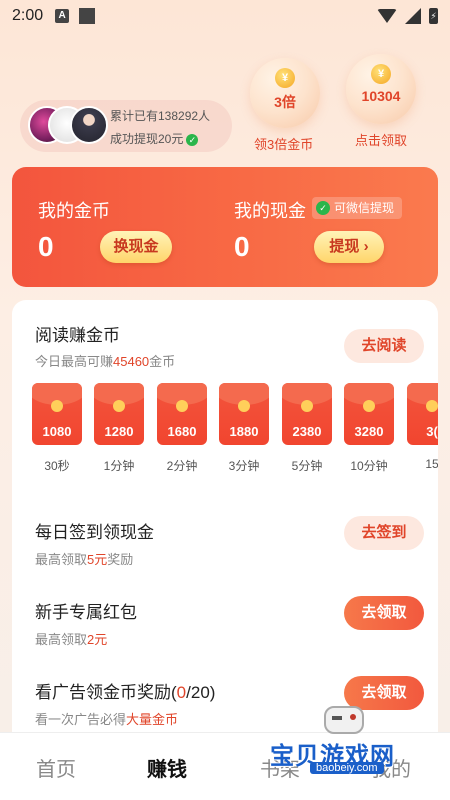  I want to click on my-coins-title: 我的金币, so click(74, 211).